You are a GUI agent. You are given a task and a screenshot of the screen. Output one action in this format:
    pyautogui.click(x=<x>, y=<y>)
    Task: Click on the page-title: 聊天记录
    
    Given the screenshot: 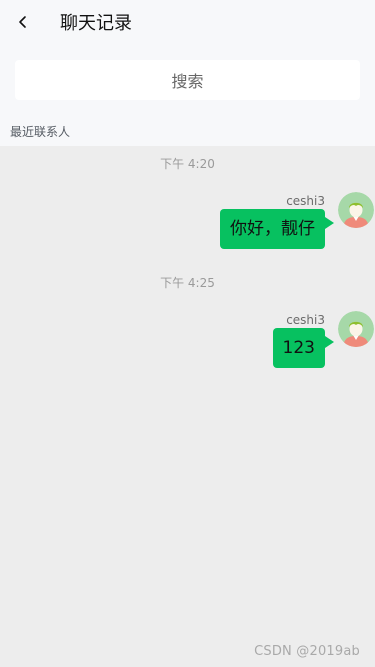 What is the action you would take?
    pyautogui.click(x=96, y=23)
    